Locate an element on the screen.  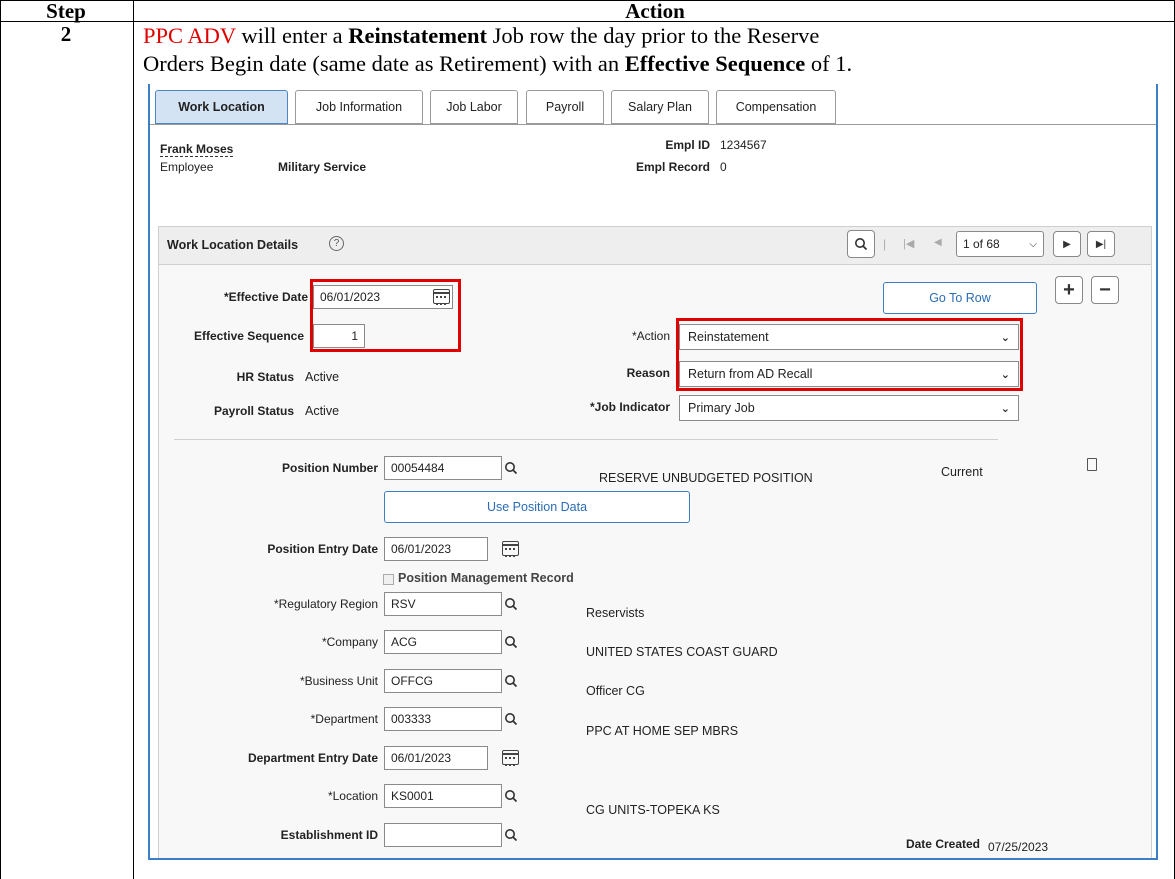
empl-record-value: 0 is located at coordinates (723, 167).